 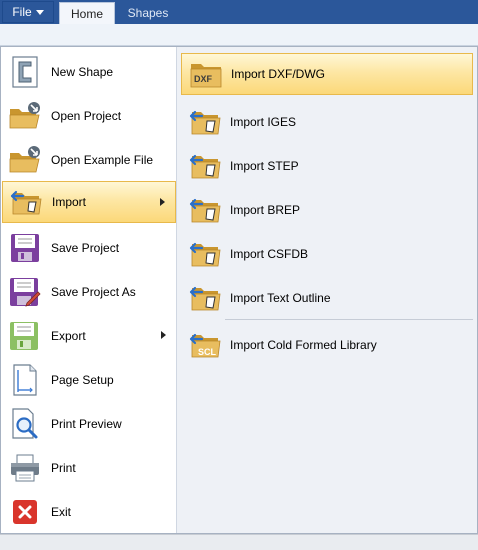 What do you see at coordinates (207, 352) in the screenshot?
I see `scl-badge: SCL` at bounding box center [207, 352].